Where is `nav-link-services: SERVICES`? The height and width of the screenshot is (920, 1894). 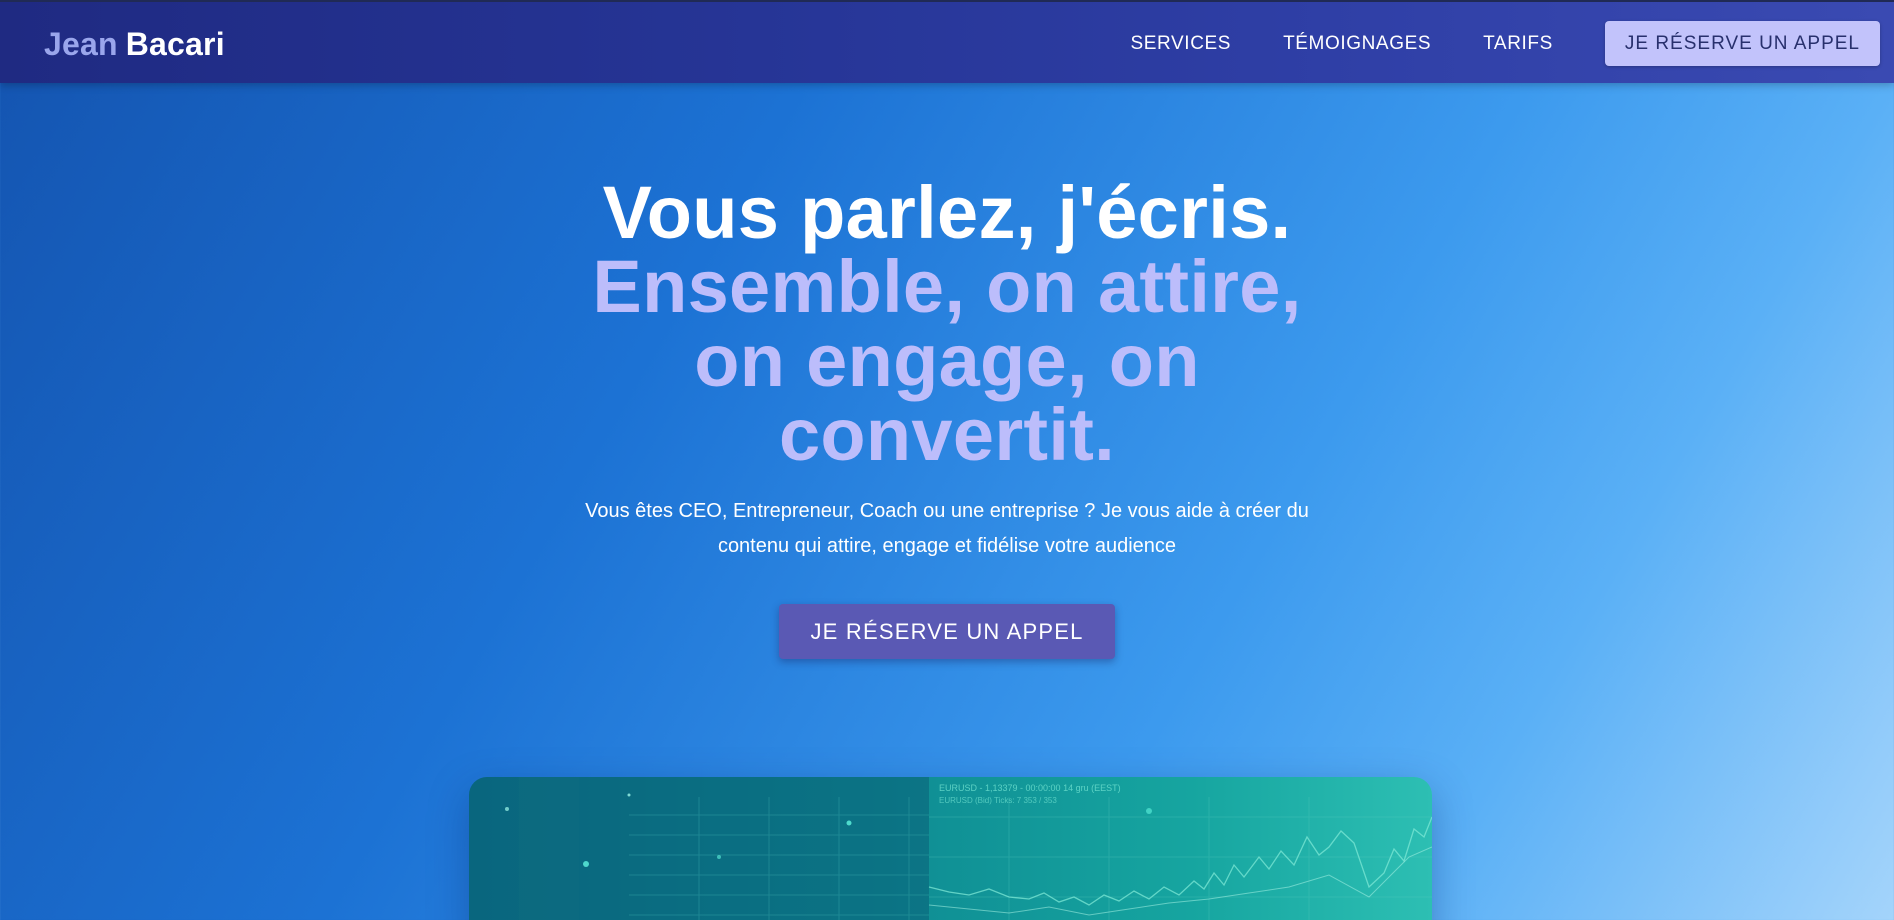 nav-link-services: SERVICES is located at coordinates (1181, 44).